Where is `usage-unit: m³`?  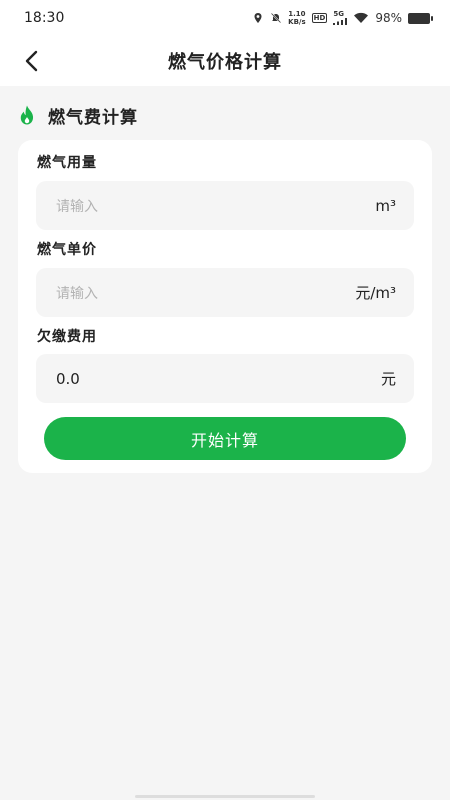
usage-unit: m³ is located at coordinates (385, 205).